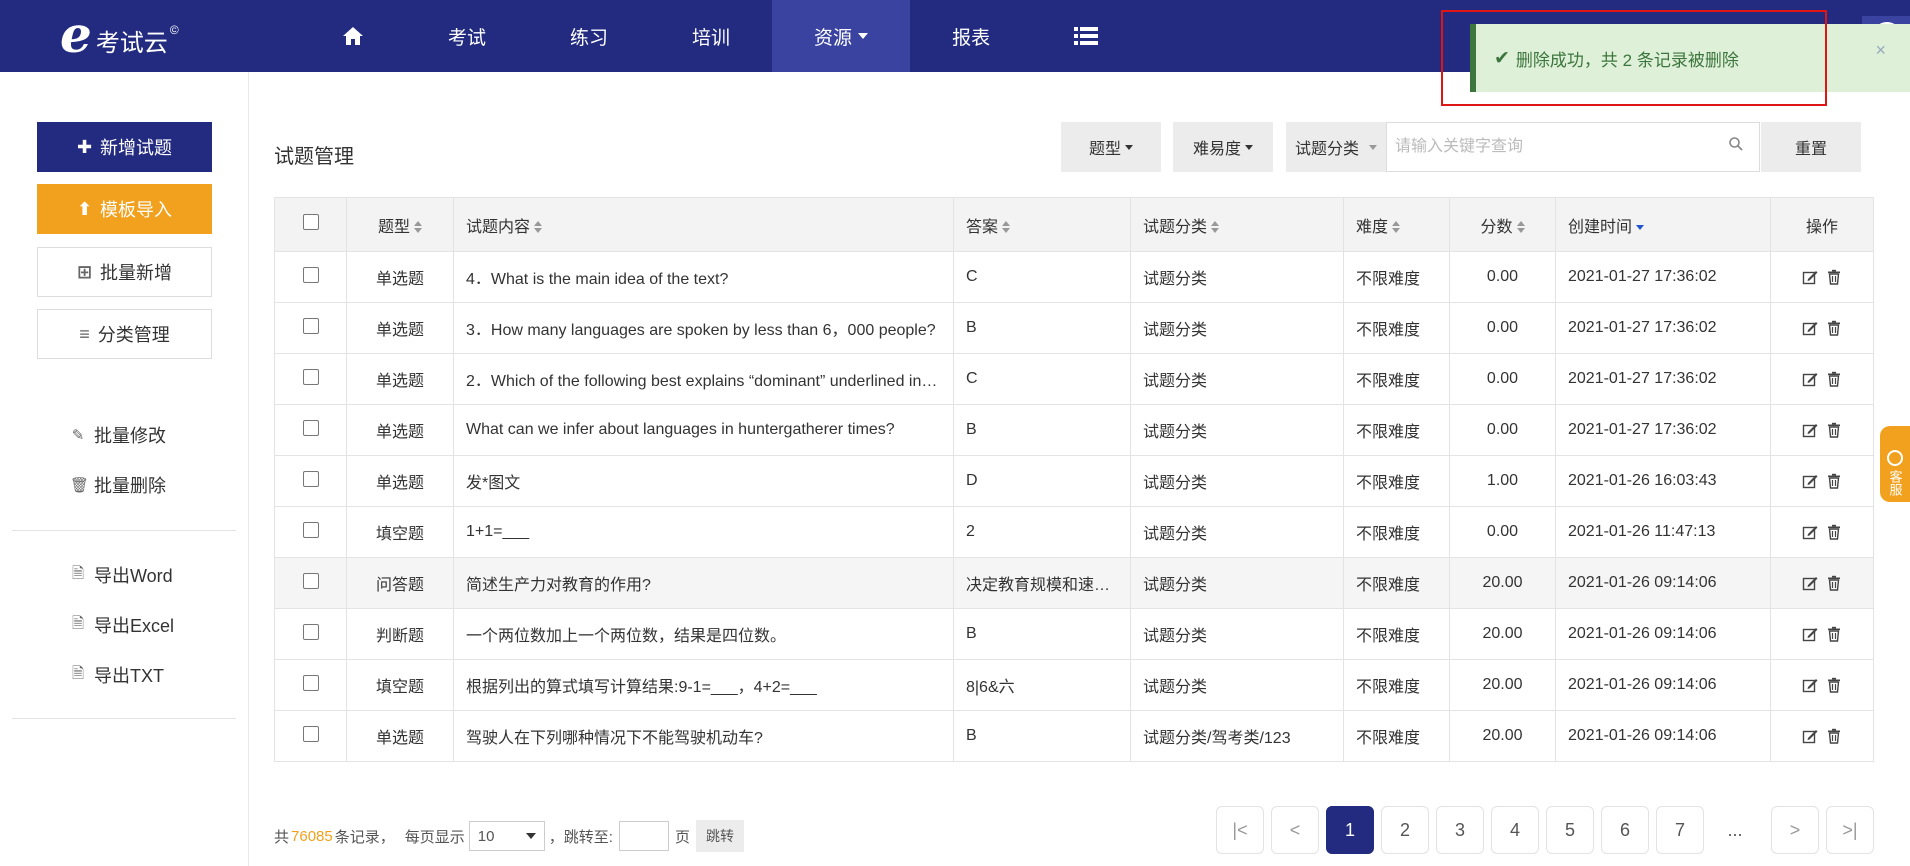 This screenshot has width=1910, height=866. I want to click on jump-button: 跳转, so click(719, 836).